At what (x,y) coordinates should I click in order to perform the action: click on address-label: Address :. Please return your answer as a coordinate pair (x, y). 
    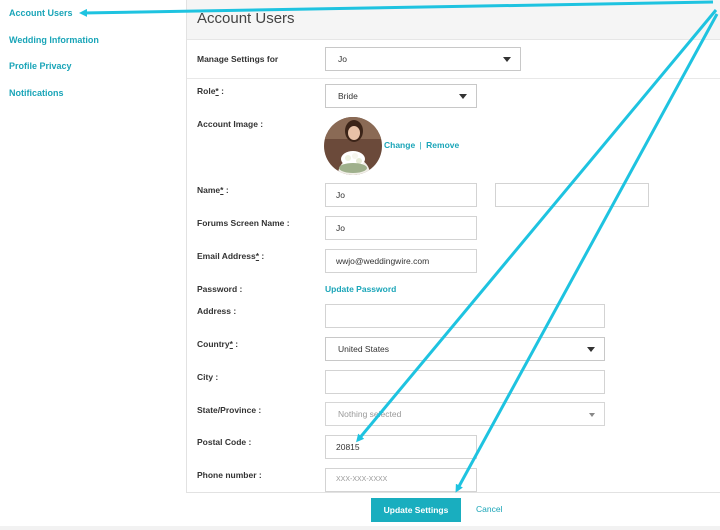
    Looking at the image, I should click on (217, 311).